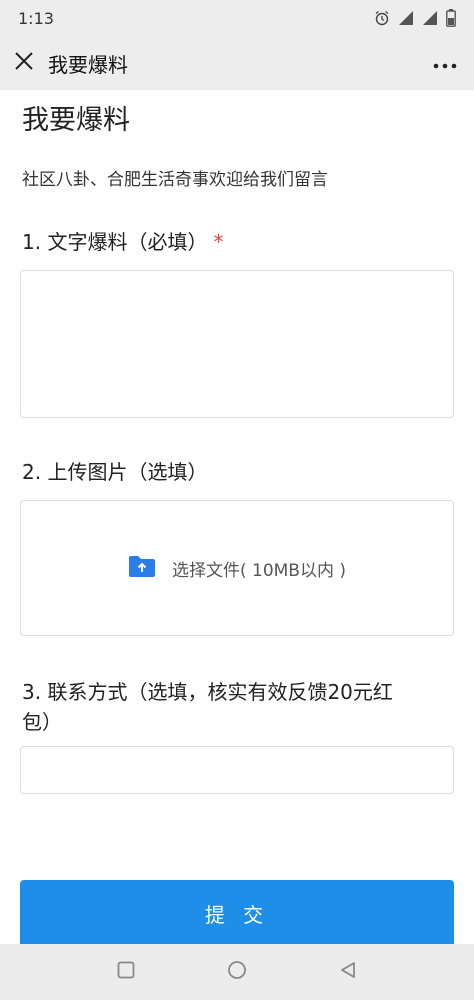 Image resolution: width=474 pixels, height=1000 pixels. I want to click on battery-icon, so click(451, 18).